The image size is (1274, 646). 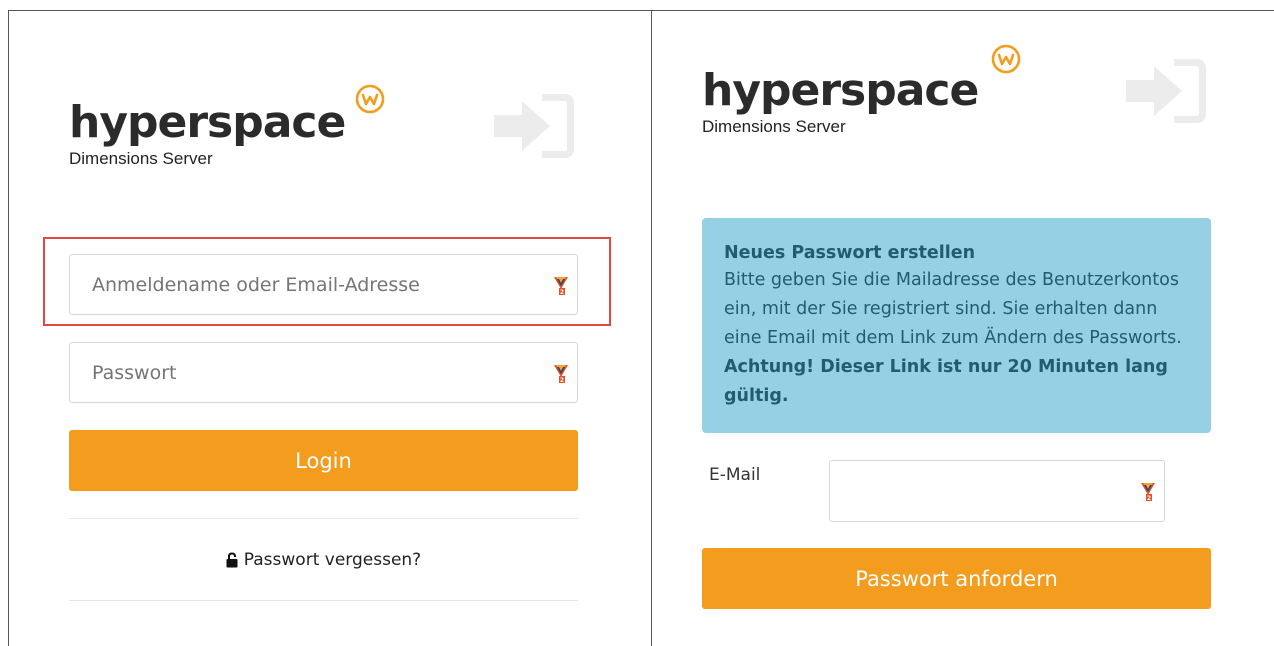 I want to click on password-input, so click(x=323, y=372).